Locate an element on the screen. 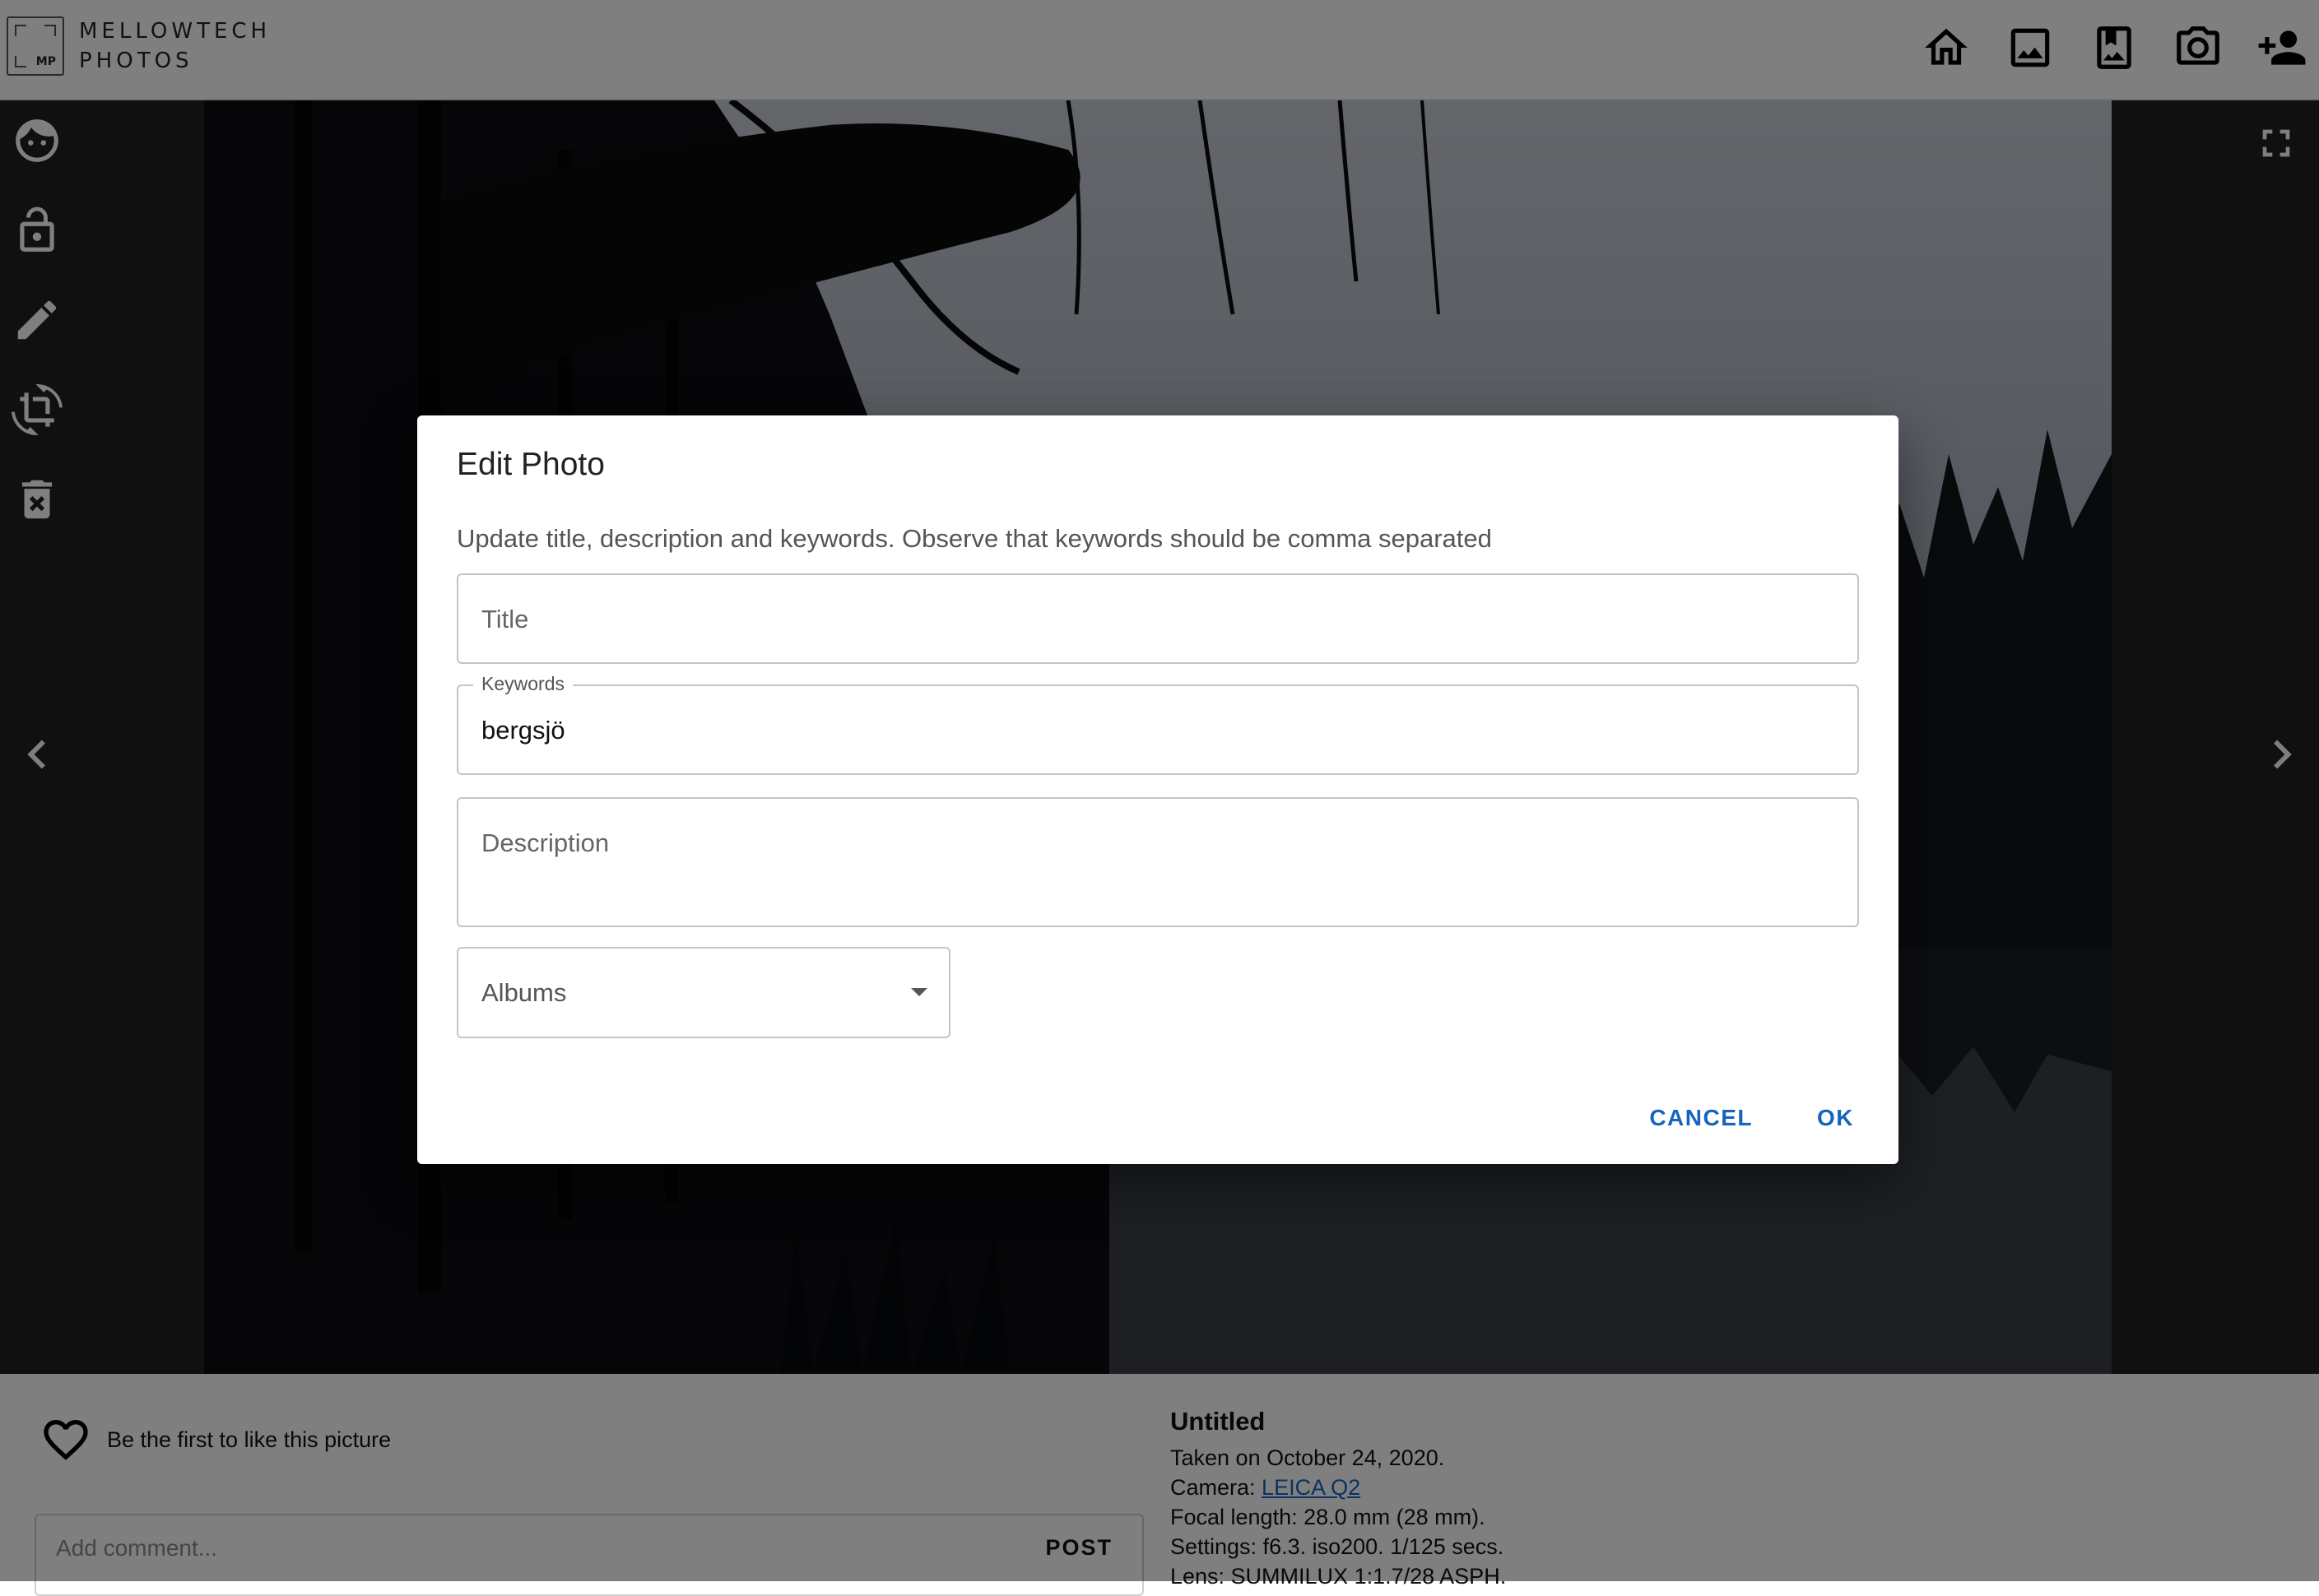 The image size is (2319, 1596). cancel-button: CANCEL is located at coordinates (1701, 1118).